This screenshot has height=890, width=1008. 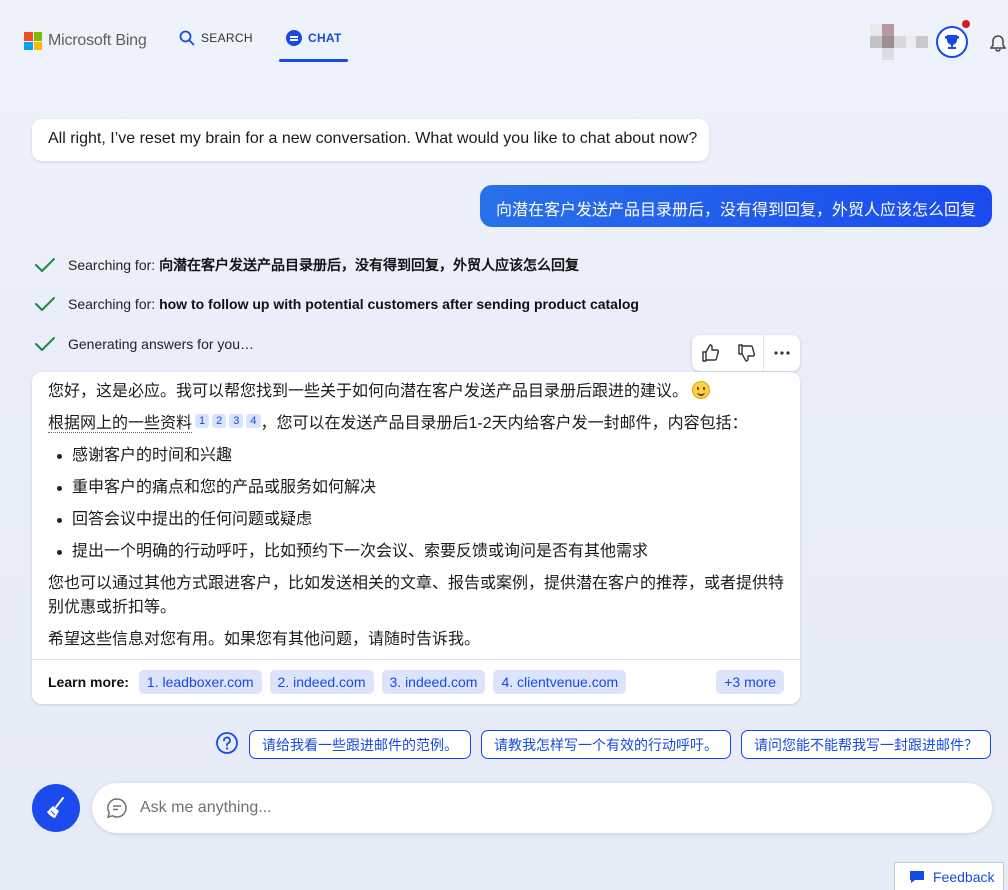 What do you see at coordinates (560, 682) in the screenshot?
I see `source-link-4: 4. clientvenue.com` at bounding box center [560, 682].